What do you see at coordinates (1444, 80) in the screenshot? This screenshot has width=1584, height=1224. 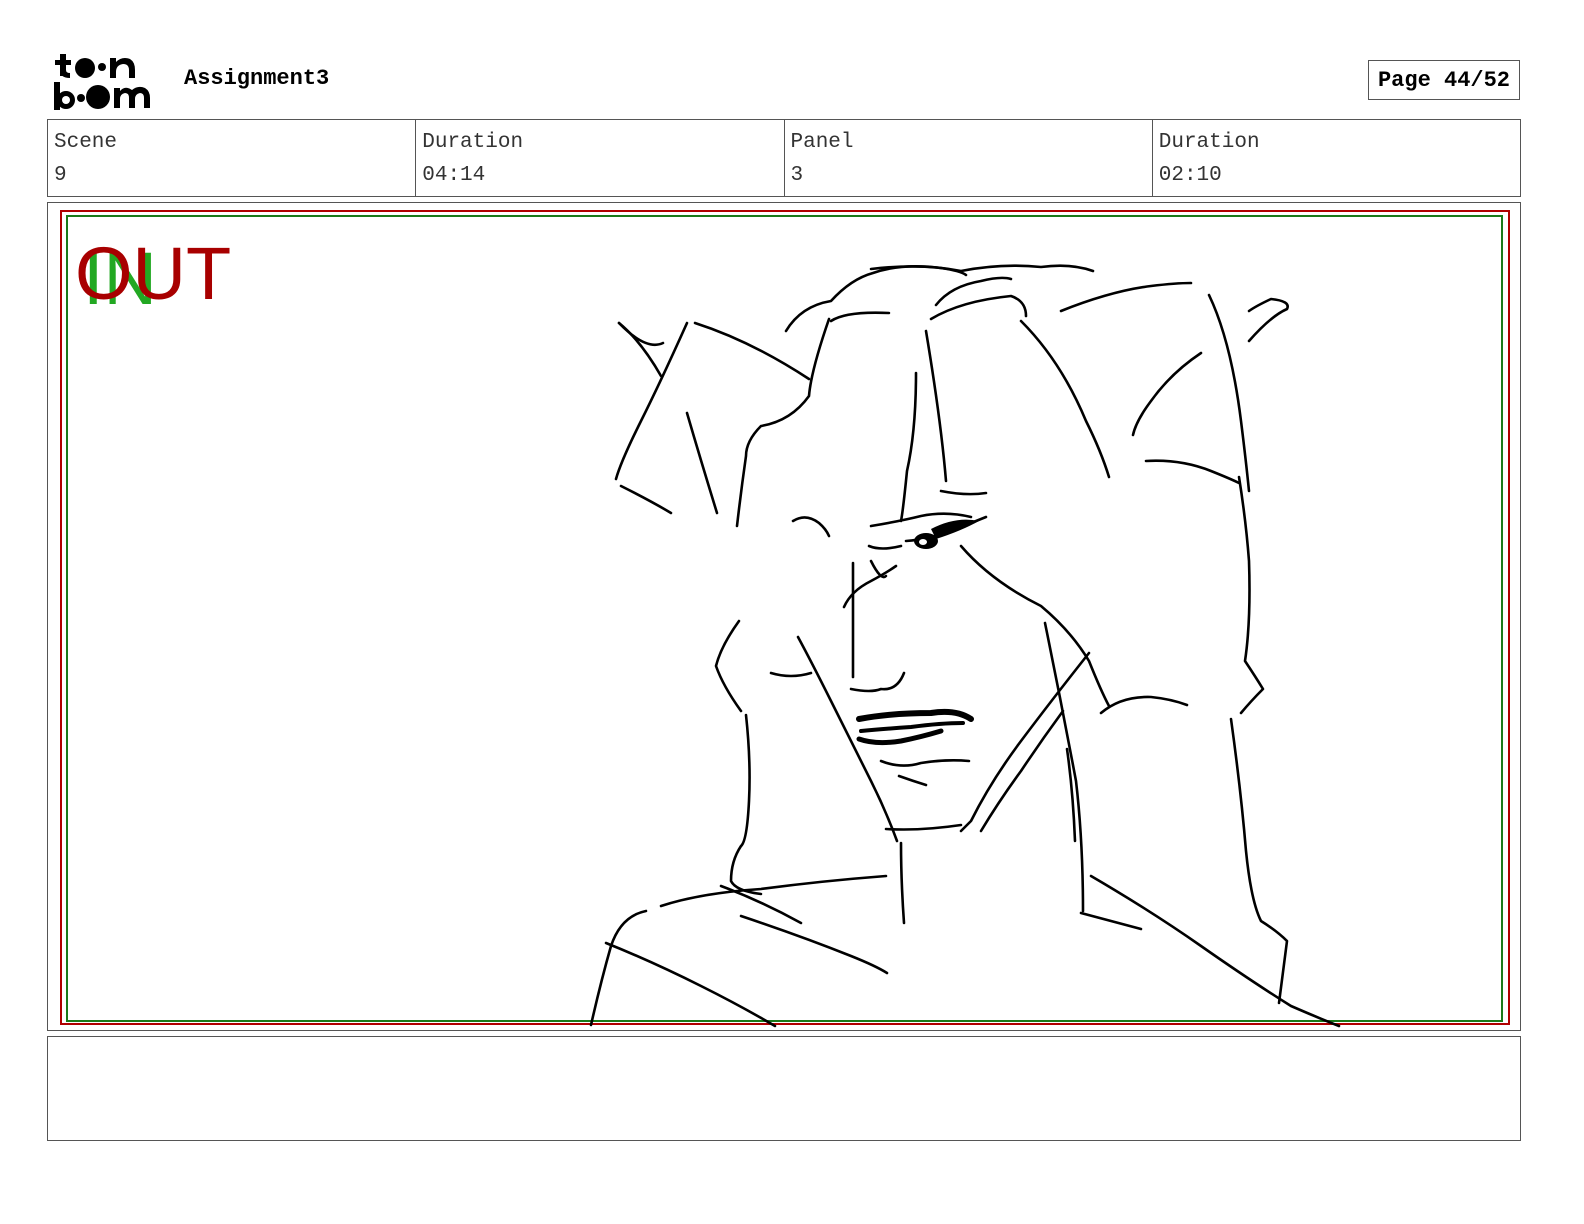 I see `page-indicator: Page 44/52` at bounding box center [1444, 80].